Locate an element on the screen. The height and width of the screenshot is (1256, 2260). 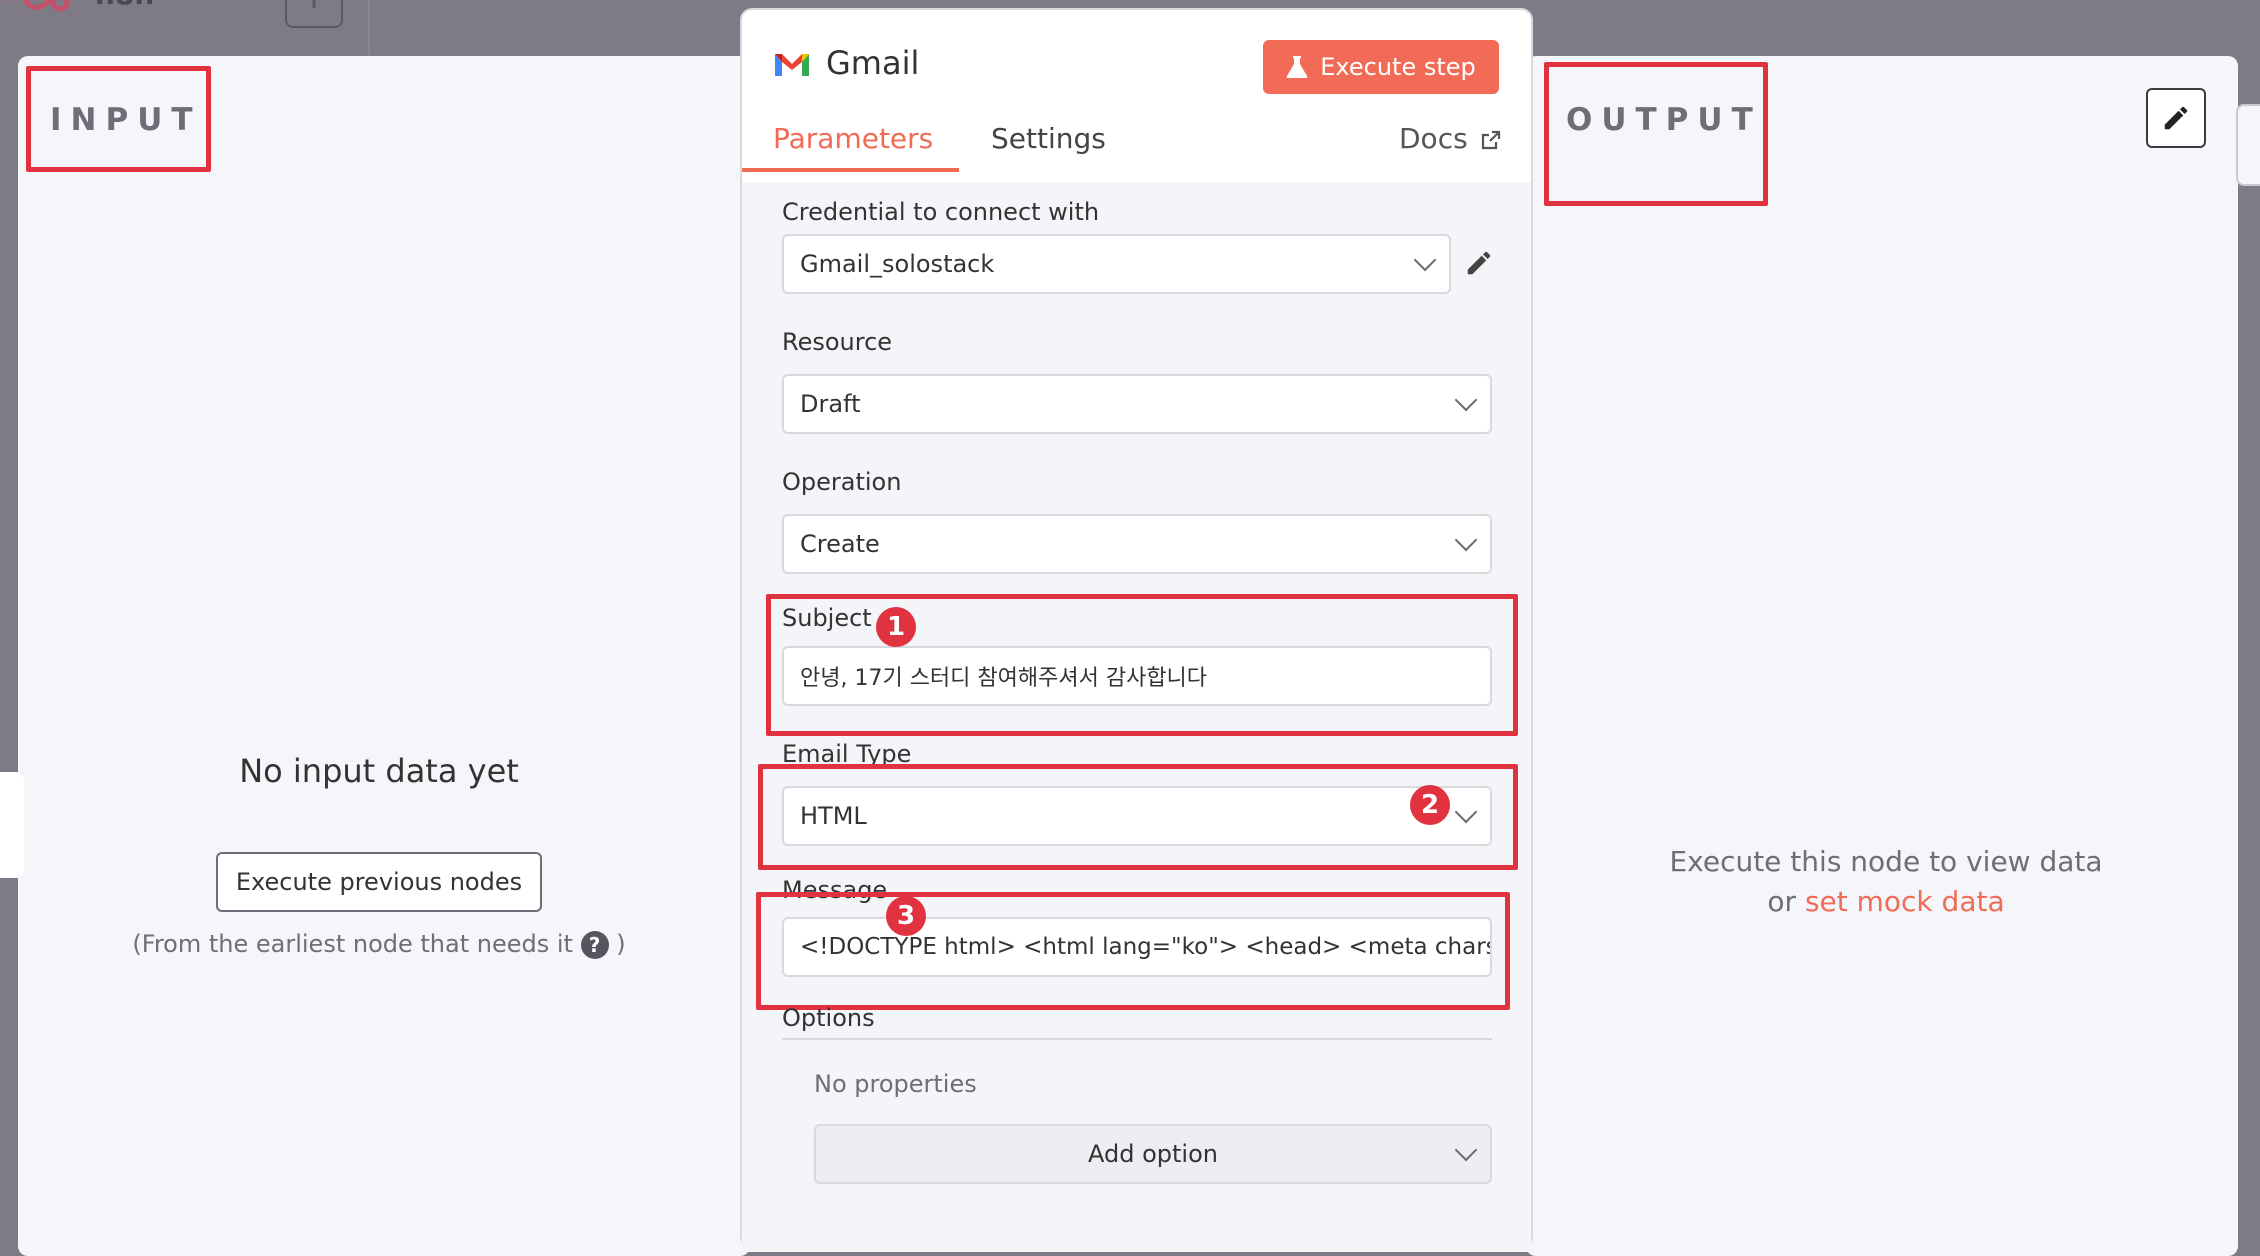
output-empty-line2: or set mock data is located at coordinates (1886, 902).